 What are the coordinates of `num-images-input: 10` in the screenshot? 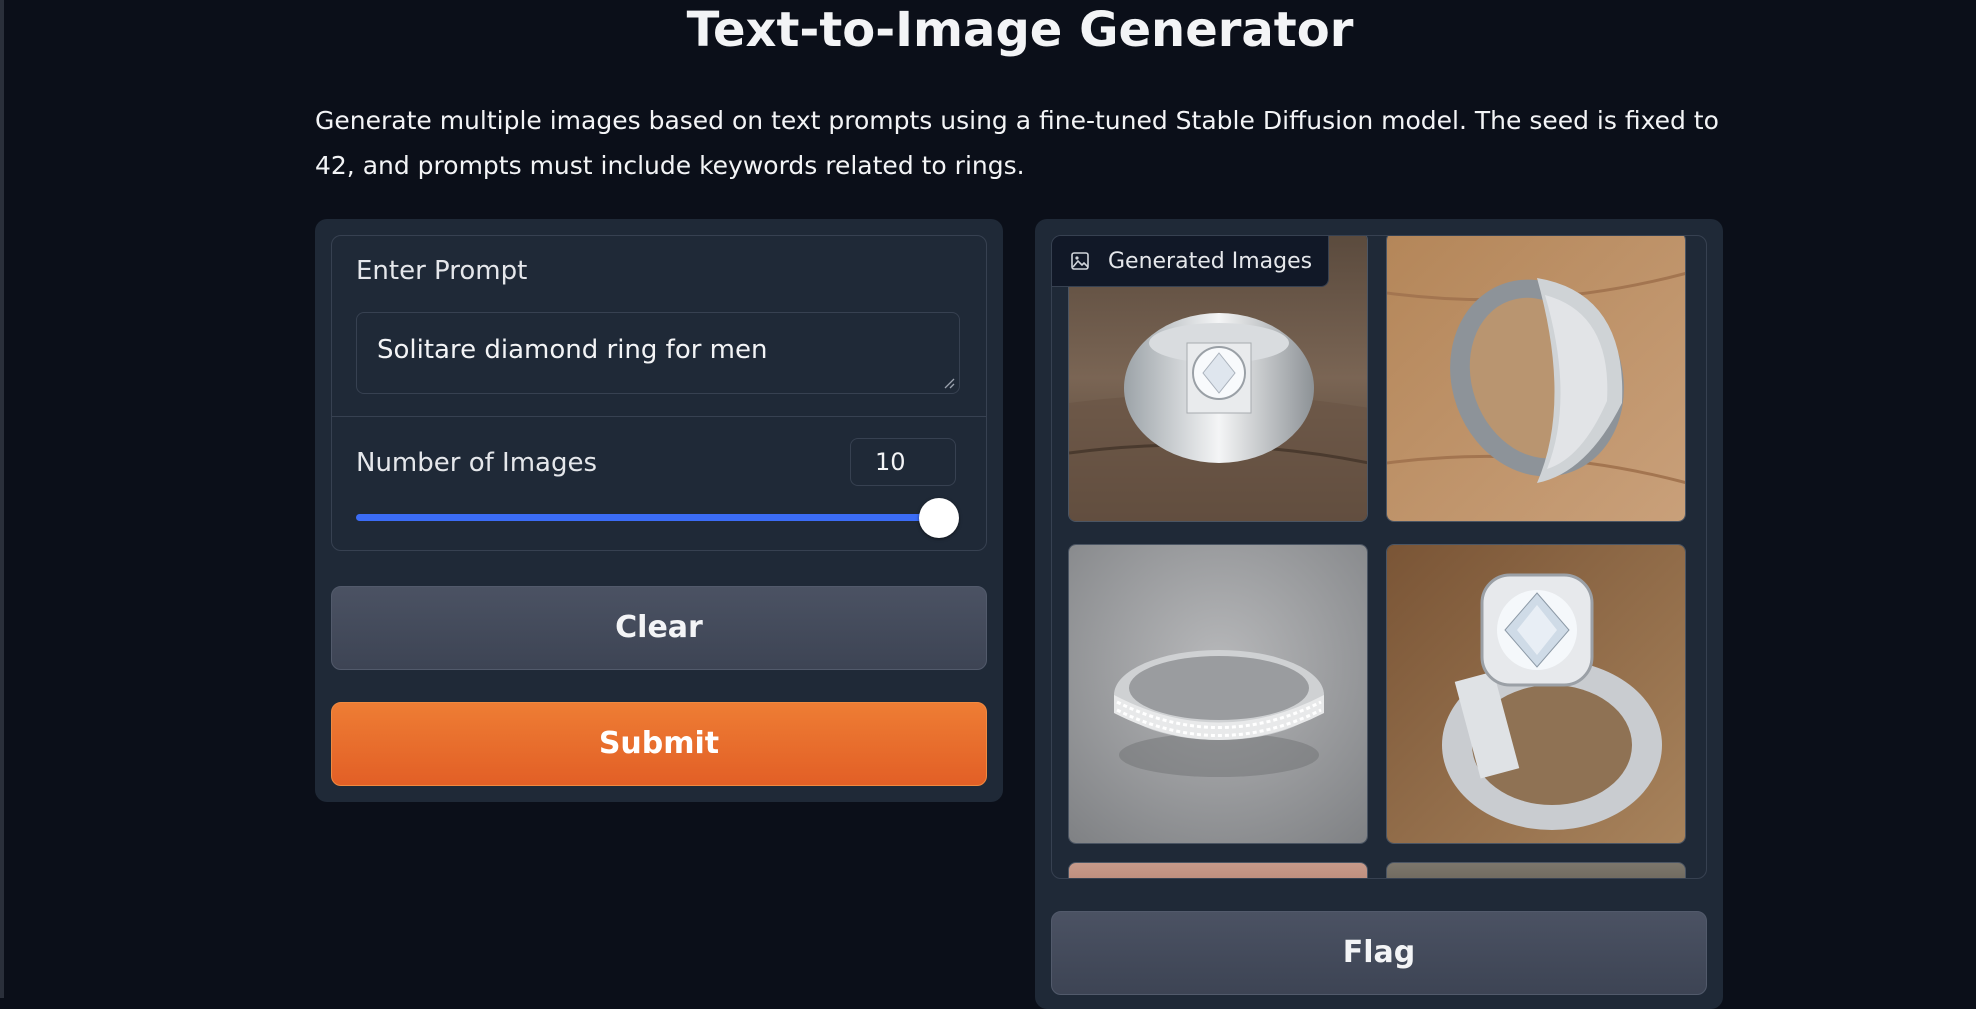 It's located at (903, 462).